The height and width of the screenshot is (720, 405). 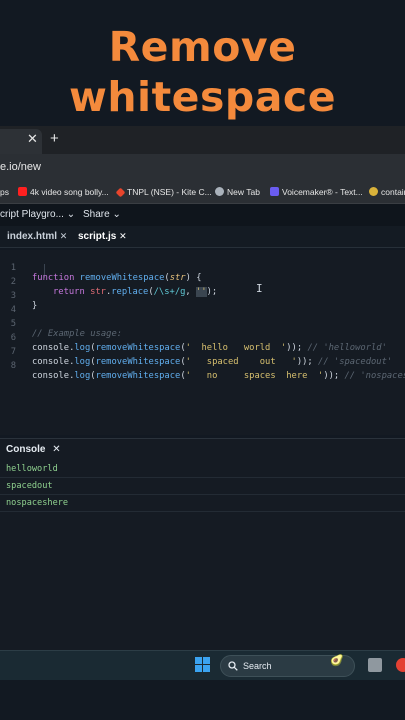 I want to click on voicemaker-icon, so click(x=274, y=191).